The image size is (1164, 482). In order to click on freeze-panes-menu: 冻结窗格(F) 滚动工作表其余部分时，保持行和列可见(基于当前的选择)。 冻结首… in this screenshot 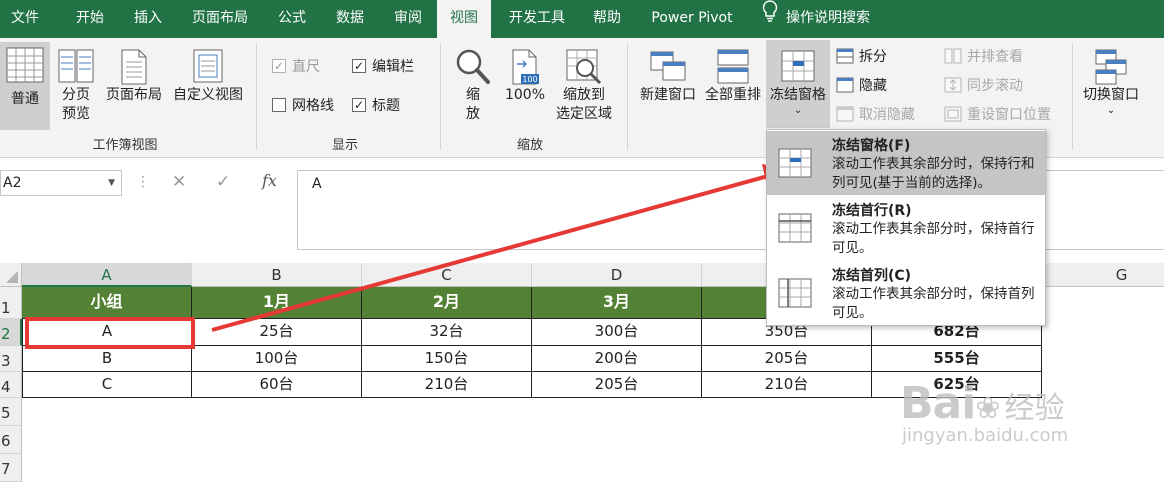, I will do `click(906, 227)`.